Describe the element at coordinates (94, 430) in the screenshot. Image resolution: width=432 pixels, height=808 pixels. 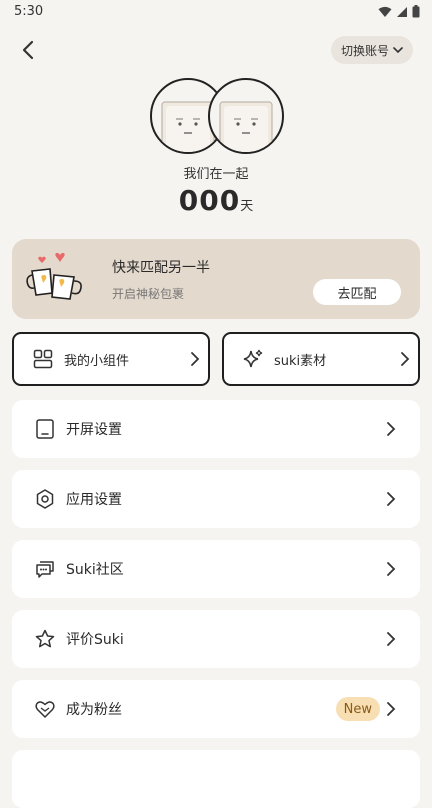
I see `row-label: 开屏设置` at that location.